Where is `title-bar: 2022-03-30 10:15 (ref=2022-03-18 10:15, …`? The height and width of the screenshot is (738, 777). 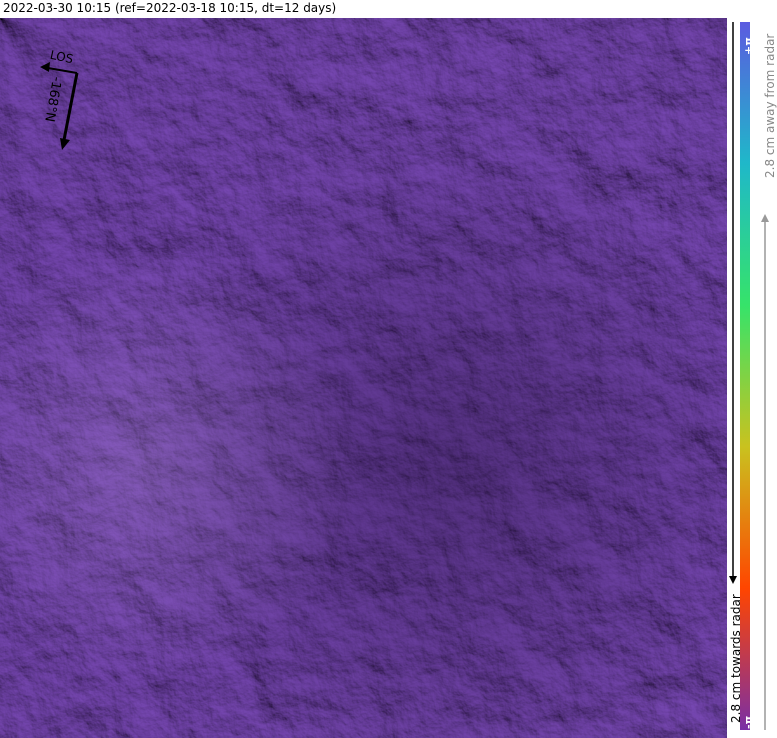 title-bar: 2022-03-30 10:15 (ref=2022-03-18 10:15, … is located at coordinates (388, 9).